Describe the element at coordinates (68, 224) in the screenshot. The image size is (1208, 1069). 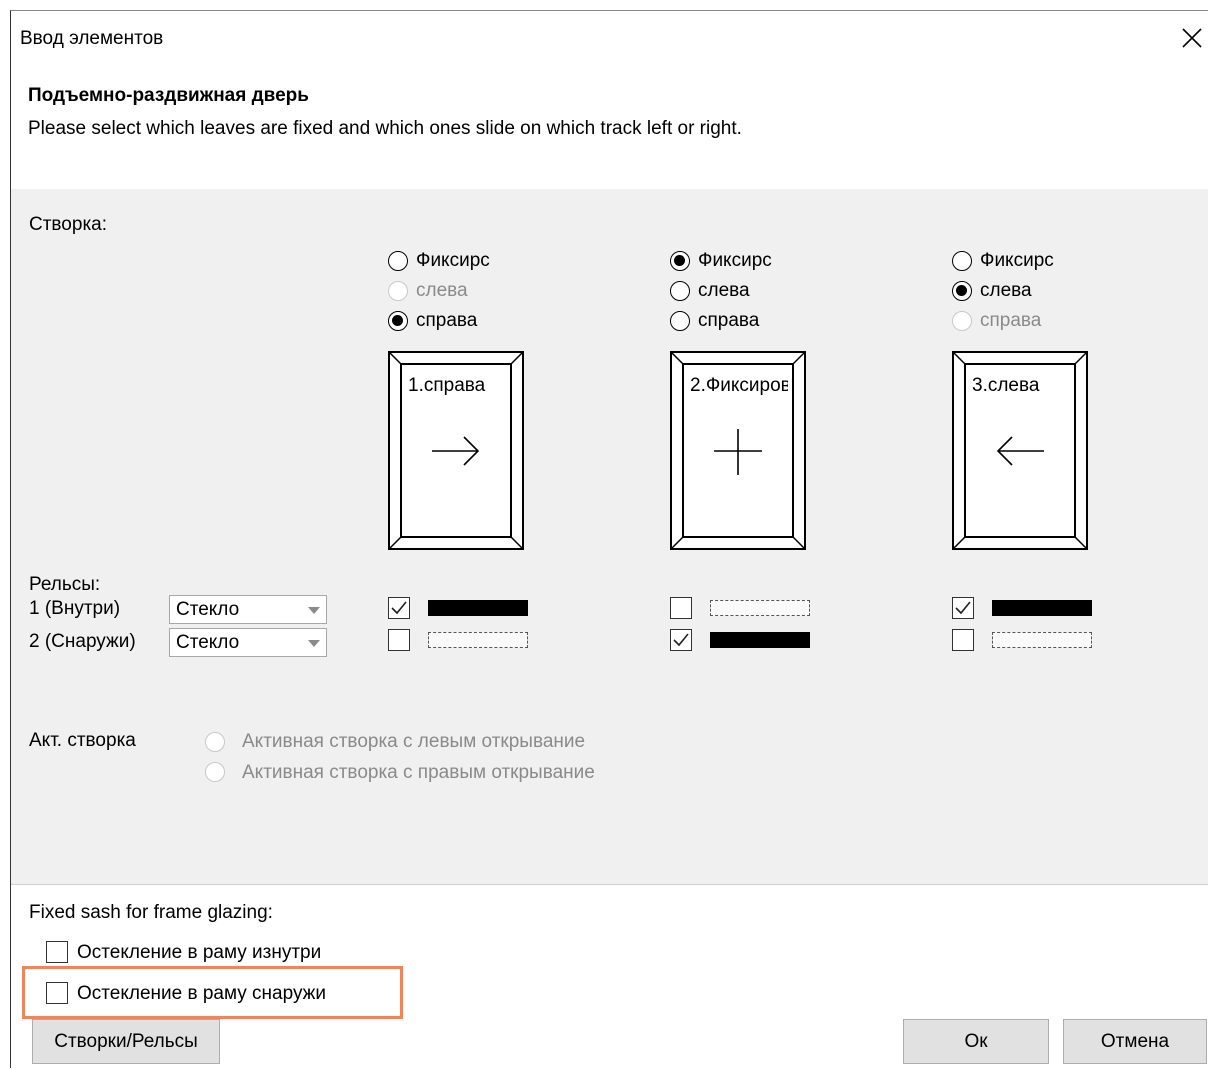
I see `sash-section-label: Створка:` at that location.